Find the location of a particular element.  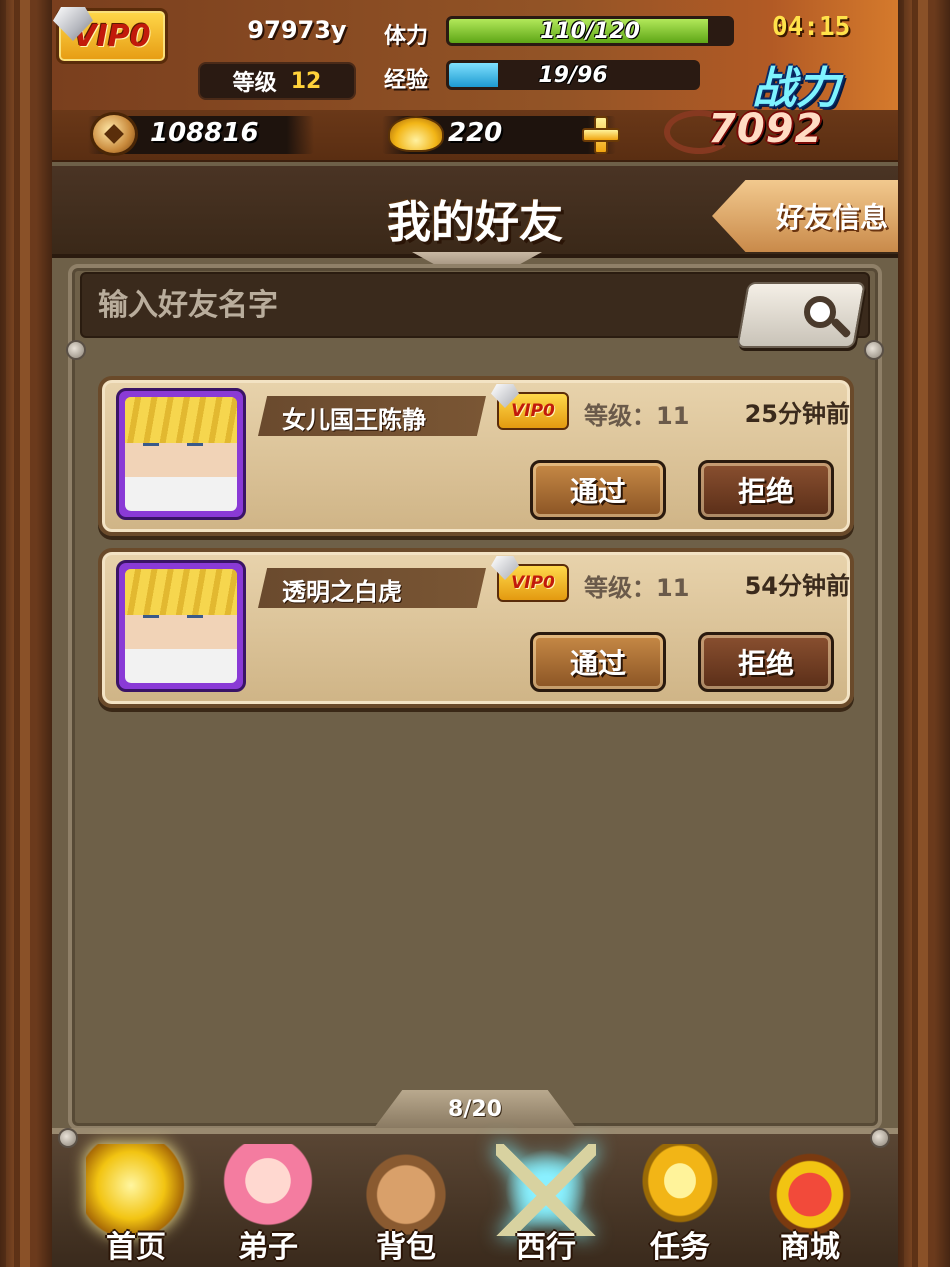

right-wood-frame is located at coordinates (924, 633).